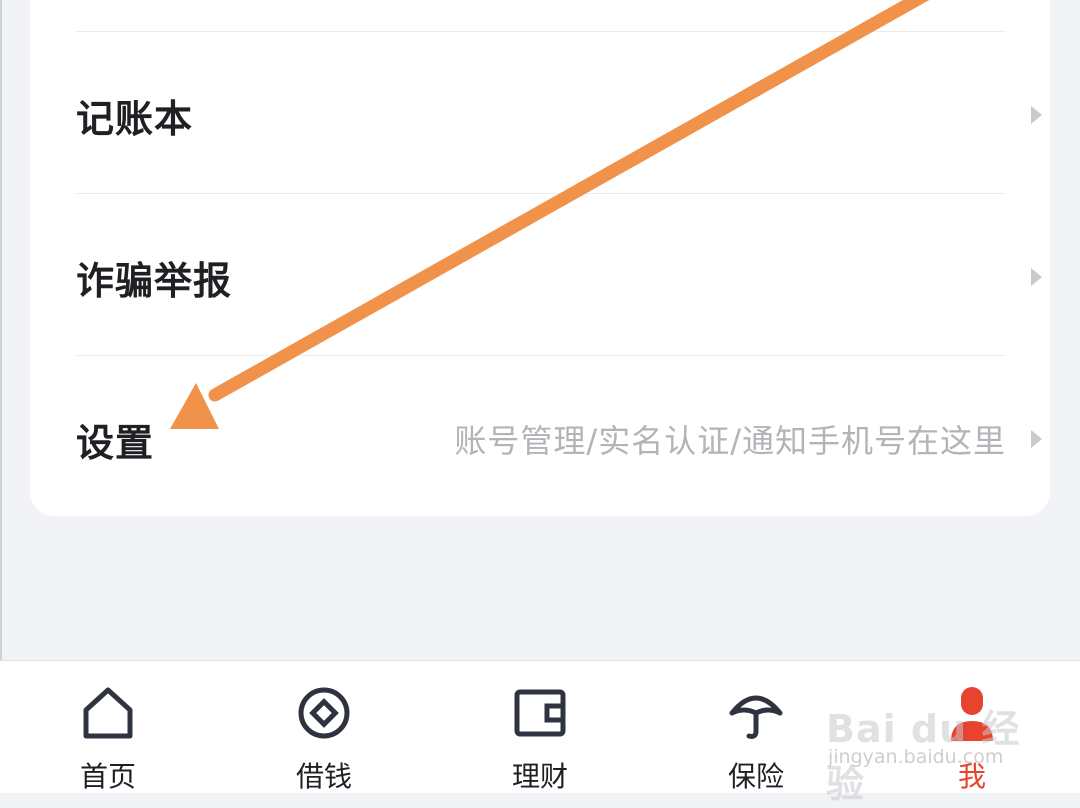 The width and height of the screenshot is (1080, 808). I want to click on tab-wealth: 理财, so click(540, 727).